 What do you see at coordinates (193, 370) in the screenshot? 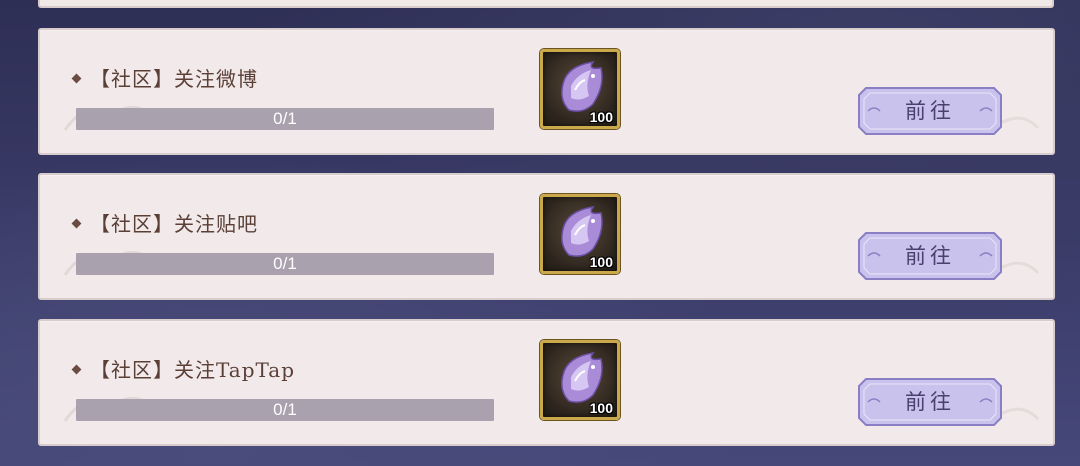
I see `task-title: 【社区】关注TapTap` at bounding box center [193, 370].